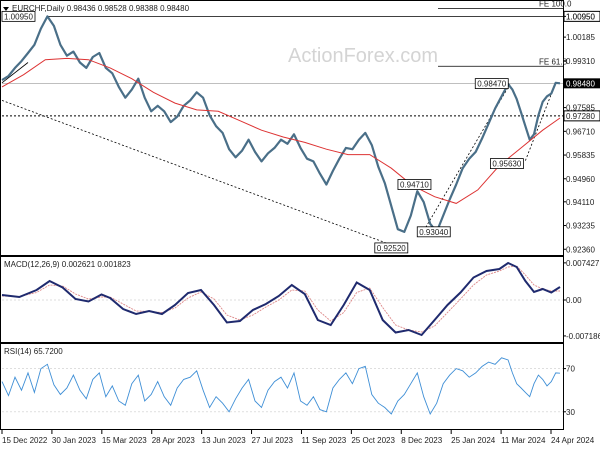  What do you see at coordinates (174, 440) in the screenshot?
I see `x-tick-label: 28 Apr 2023` at bounding box center [174, 440].